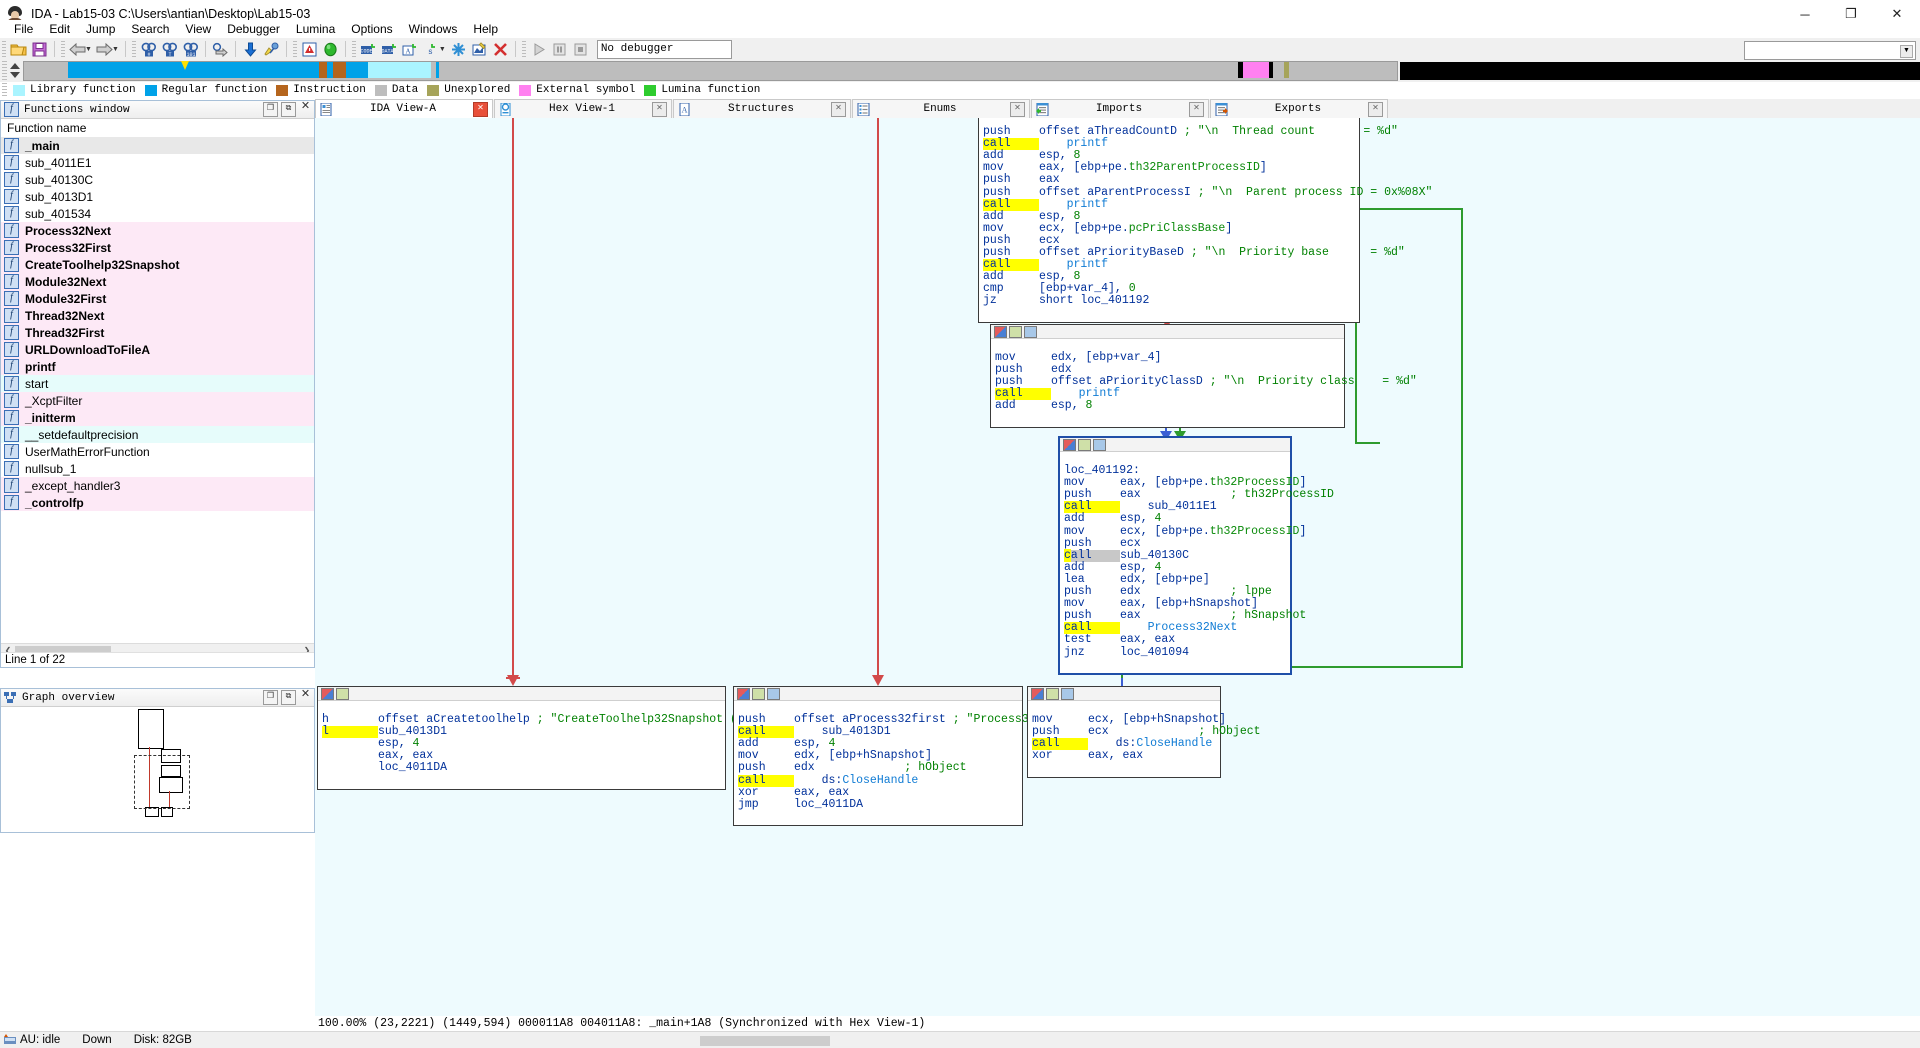 This screenshot has height=1048, width=1920. What do you see at coordinates (157, 366) in the screenshot?
I see `function-list-item: f printf` at bounding box center [157, 366].